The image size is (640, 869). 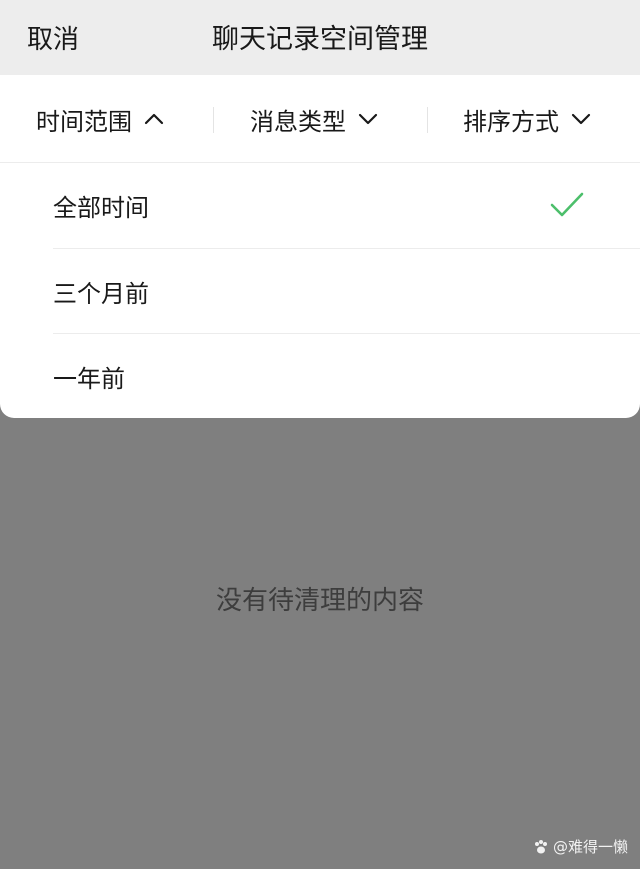 I want to click on filter-tab-time-range: 时间范围, so click(x=100, y=119).